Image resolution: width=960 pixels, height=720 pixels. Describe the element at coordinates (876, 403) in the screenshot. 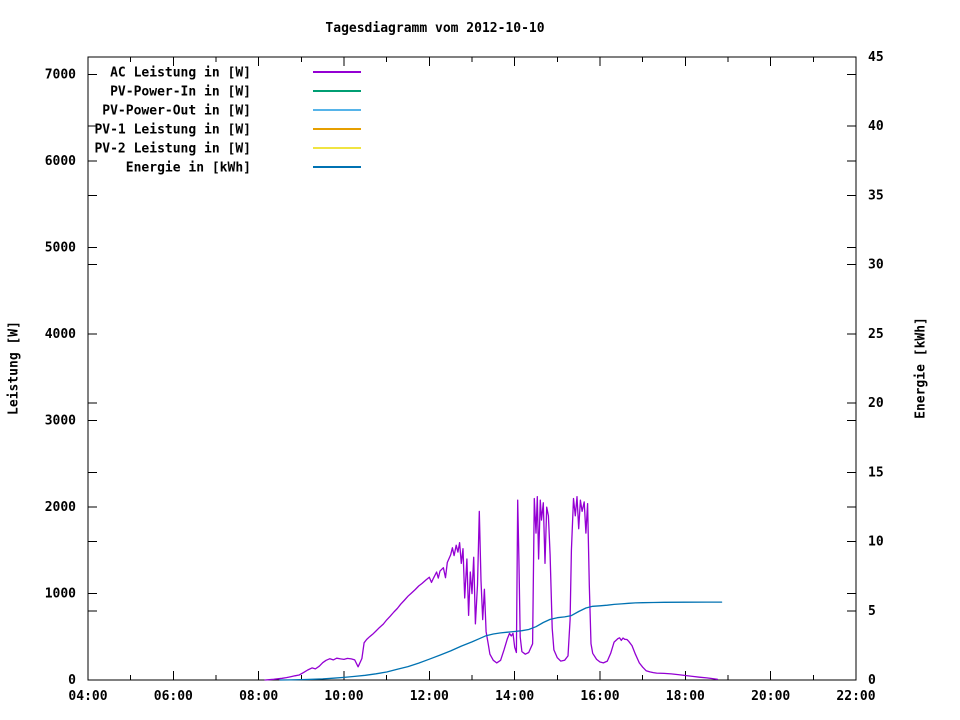

I see `y-right-tick-label: 20` at that location.